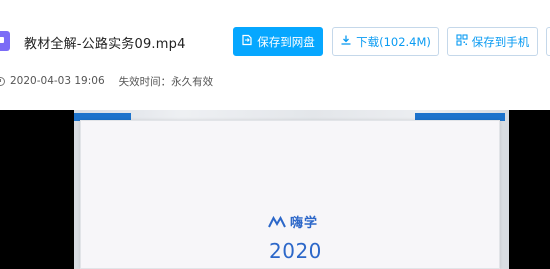 Image resolution: width=550 pixels, height=269 pixels. Describe the element at coordinates (304, 223) in the screenshot. I see `video-brand-text: 嗨学` at that location.